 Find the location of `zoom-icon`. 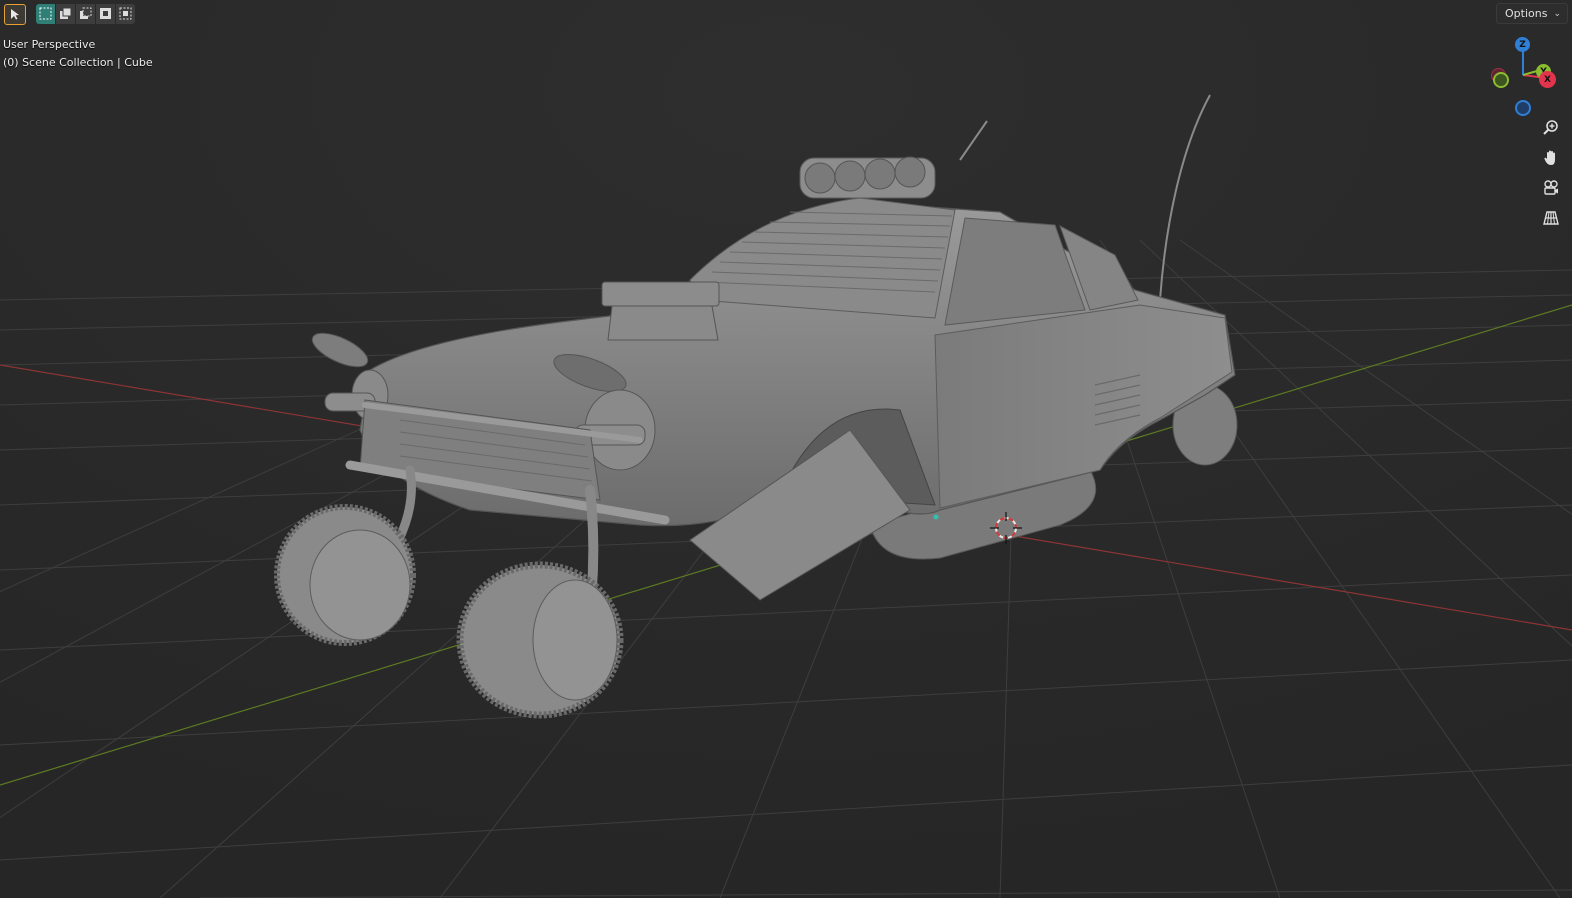

zoom-icon is located at coordinates (1551, 130).